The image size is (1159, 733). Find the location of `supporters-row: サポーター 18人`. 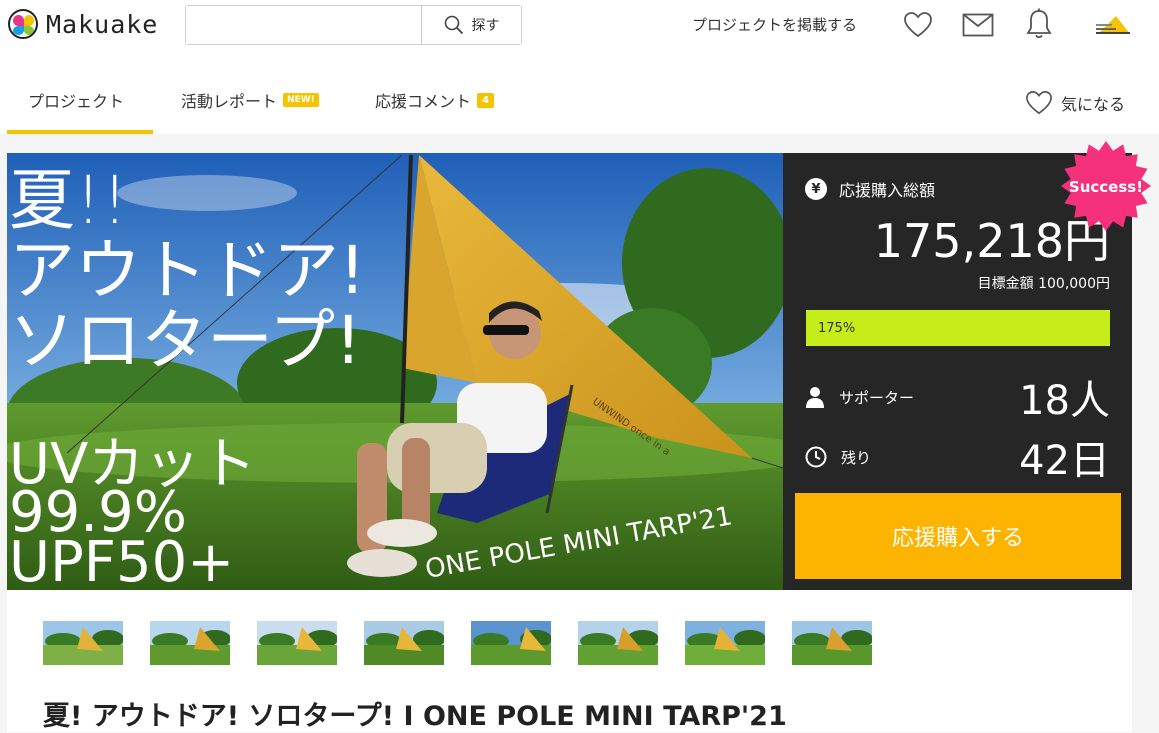

supporters-row: サポーター 18人 is located at coordinates (957, 397).